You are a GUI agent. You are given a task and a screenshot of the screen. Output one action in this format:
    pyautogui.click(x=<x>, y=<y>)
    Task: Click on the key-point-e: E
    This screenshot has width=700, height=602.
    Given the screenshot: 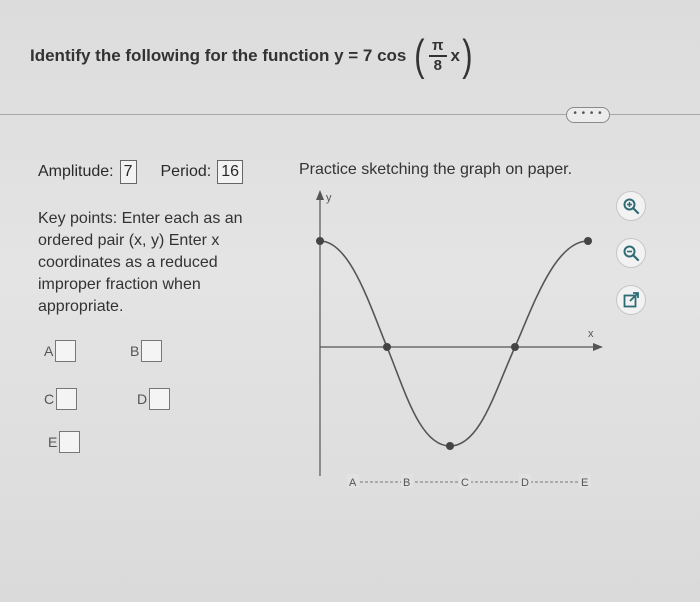 What is the action you would take?
    pyautogui.click(x=64, y=442)
    